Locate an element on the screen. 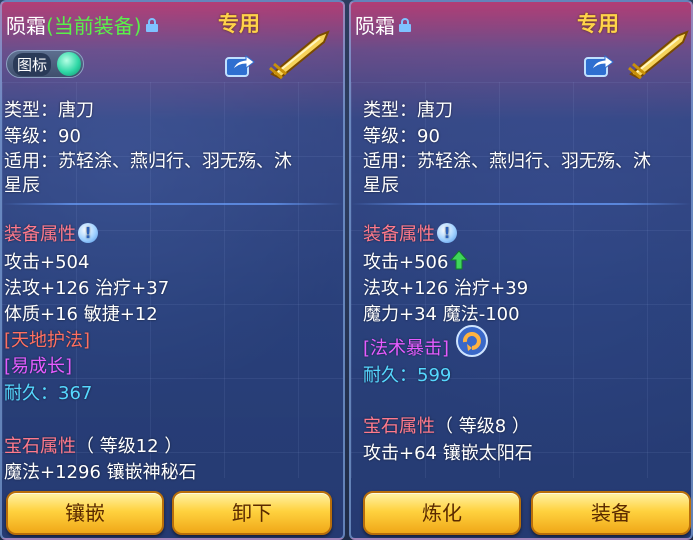  gem-header: 宝石属性（ 等级8 ） is located at coordinates (446, 425).